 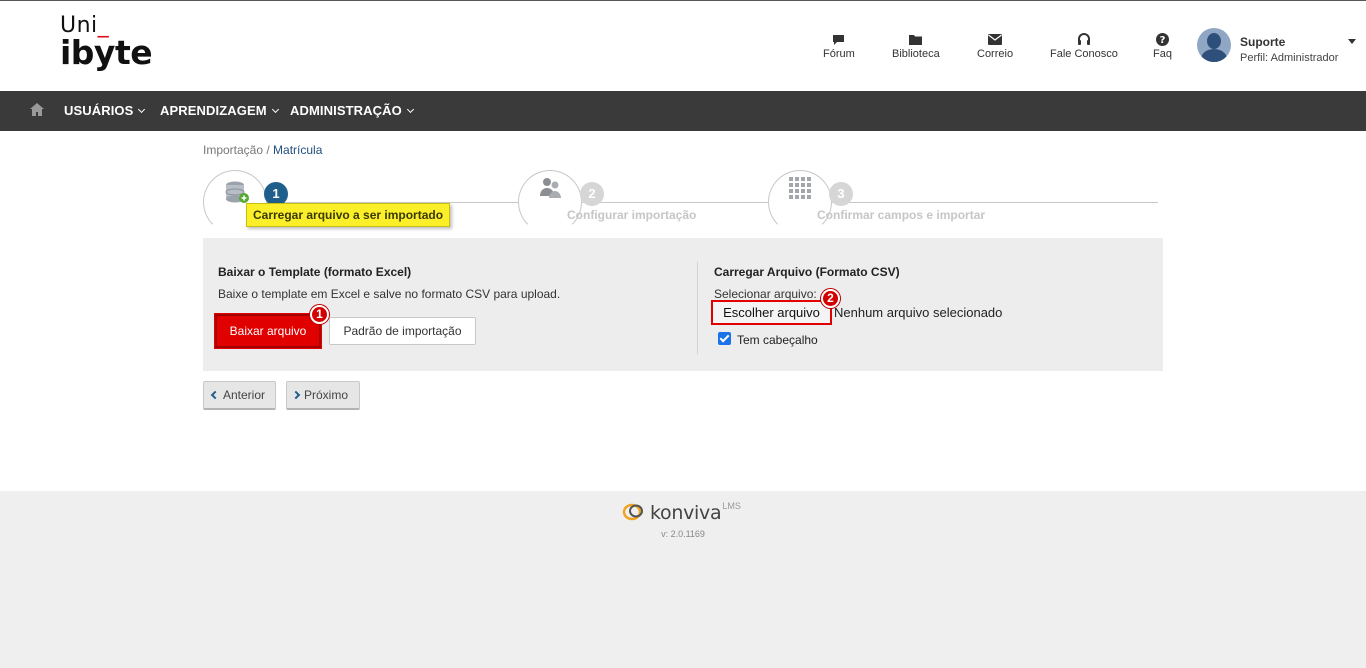 What do you see at coordinates (686, 513) in the screenshot?
I see `konviva-brand: konviva` at bounding box center [686, 513].